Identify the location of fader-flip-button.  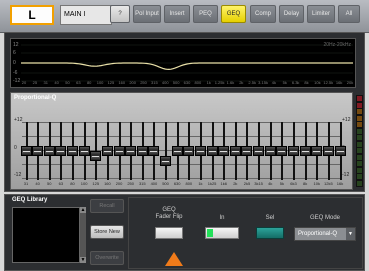
(169, 233).